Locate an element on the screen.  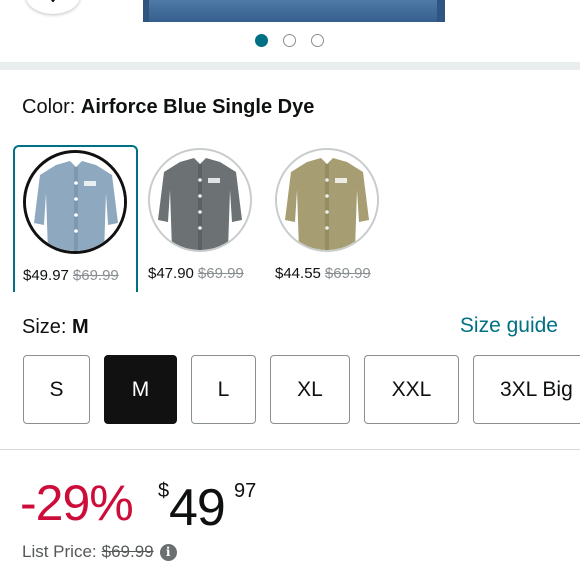
swatch-price-current: $44.55 is located at coordinates (298, 273).